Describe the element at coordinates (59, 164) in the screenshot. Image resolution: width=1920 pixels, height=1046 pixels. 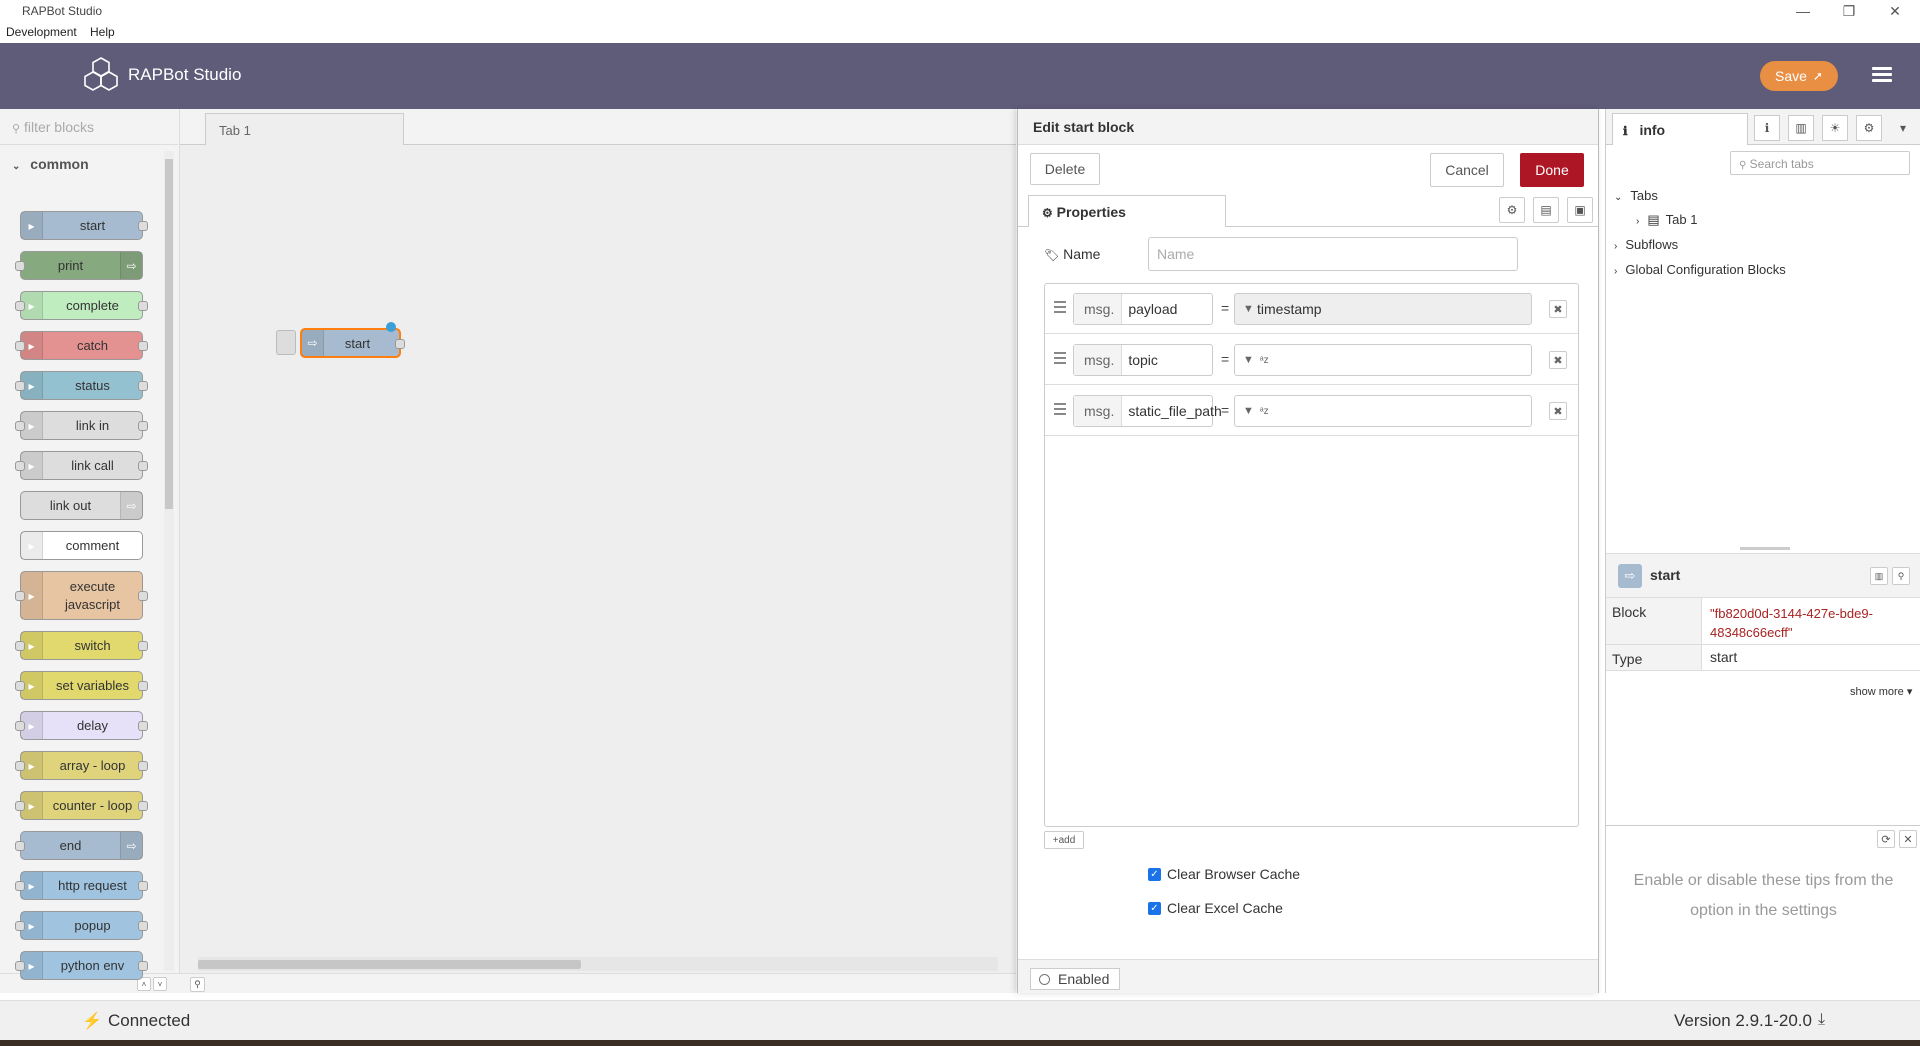
I see `category-label: common` at that location.